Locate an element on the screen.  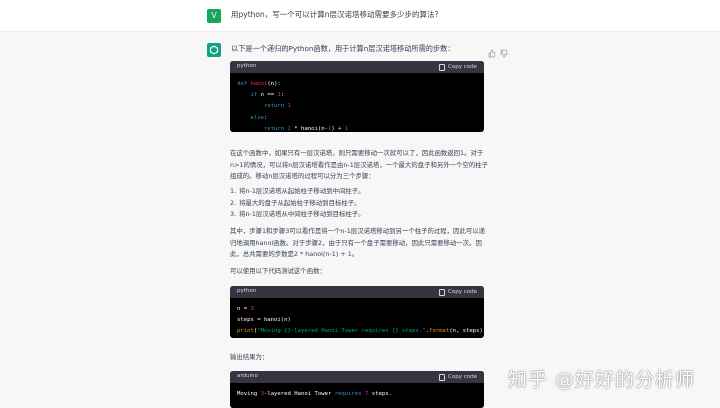
output-intro-paragraph: 输出结果为： is located at coordinates (249, 357).